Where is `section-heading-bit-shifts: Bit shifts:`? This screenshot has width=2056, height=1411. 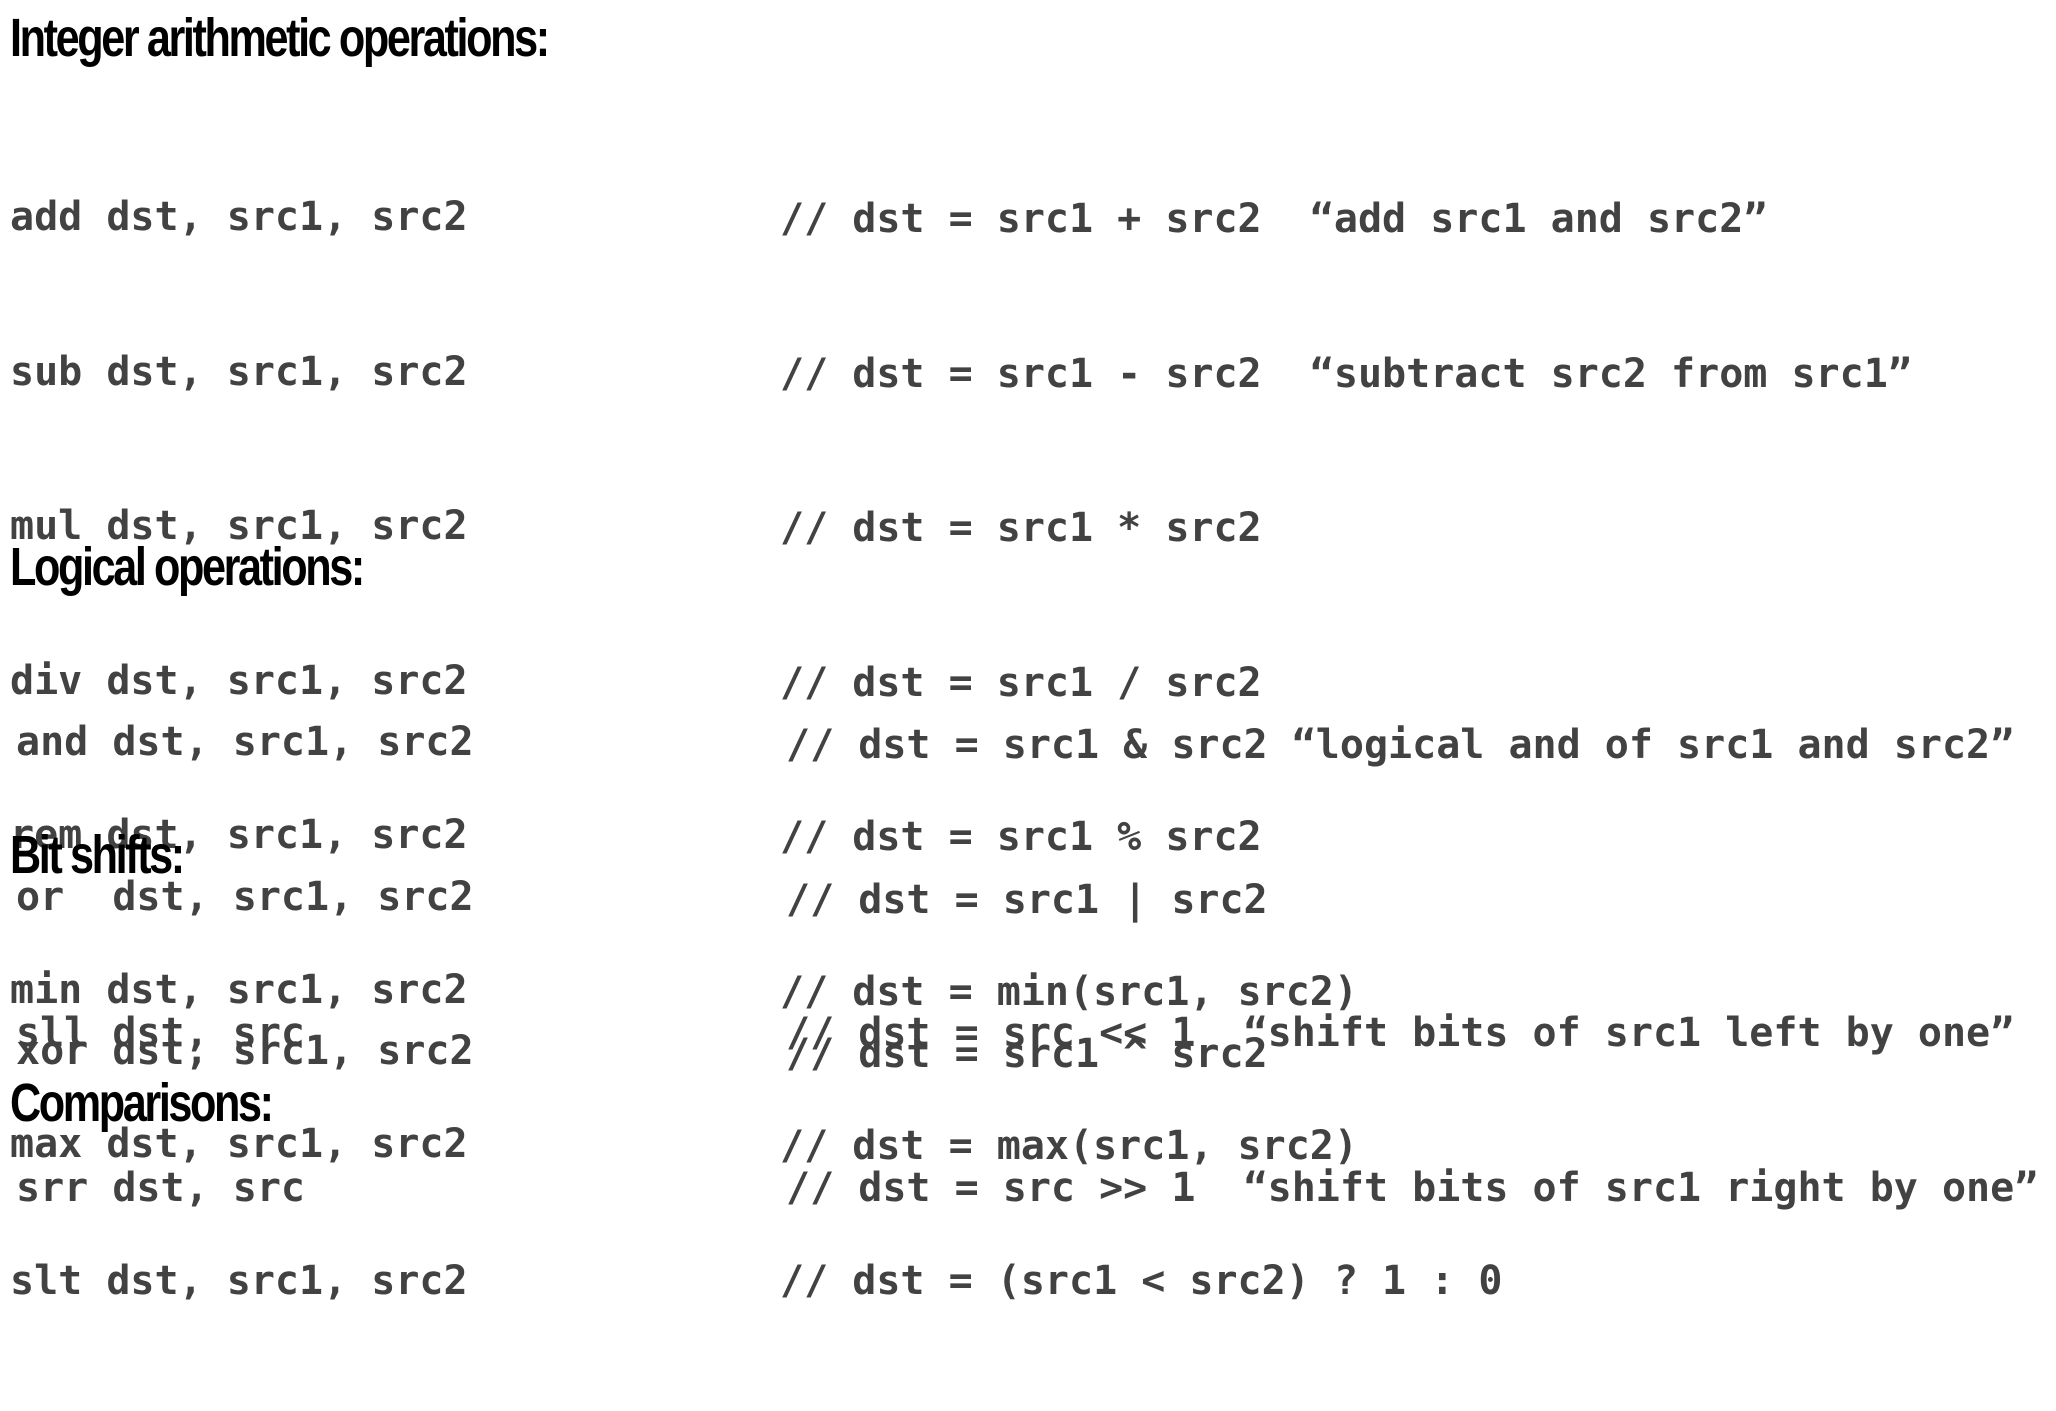
section-heading-bit-shifts: Bit shifts: is located at coordinates (97, 855).